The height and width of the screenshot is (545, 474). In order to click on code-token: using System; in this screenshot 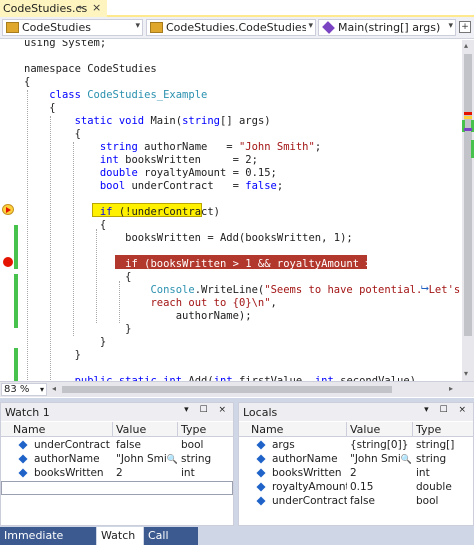, I will do `click(65, 44)`.